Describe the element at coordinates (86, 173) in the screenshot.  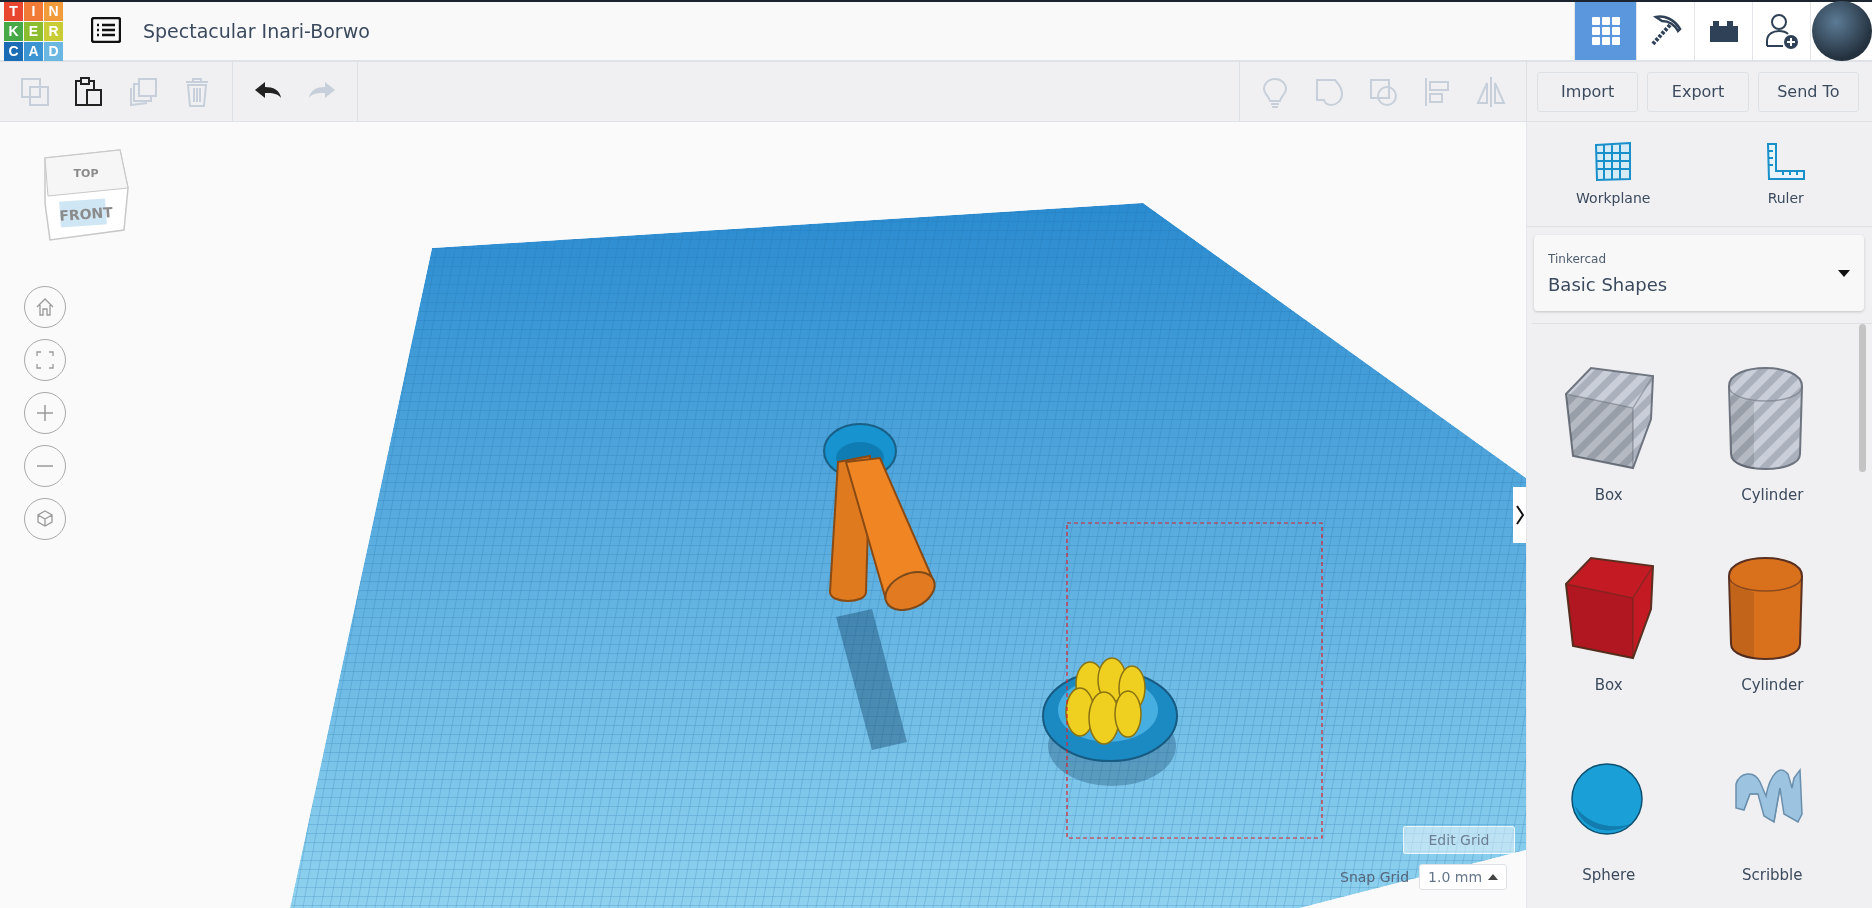
I see `top-face-label: TOP` at that location.